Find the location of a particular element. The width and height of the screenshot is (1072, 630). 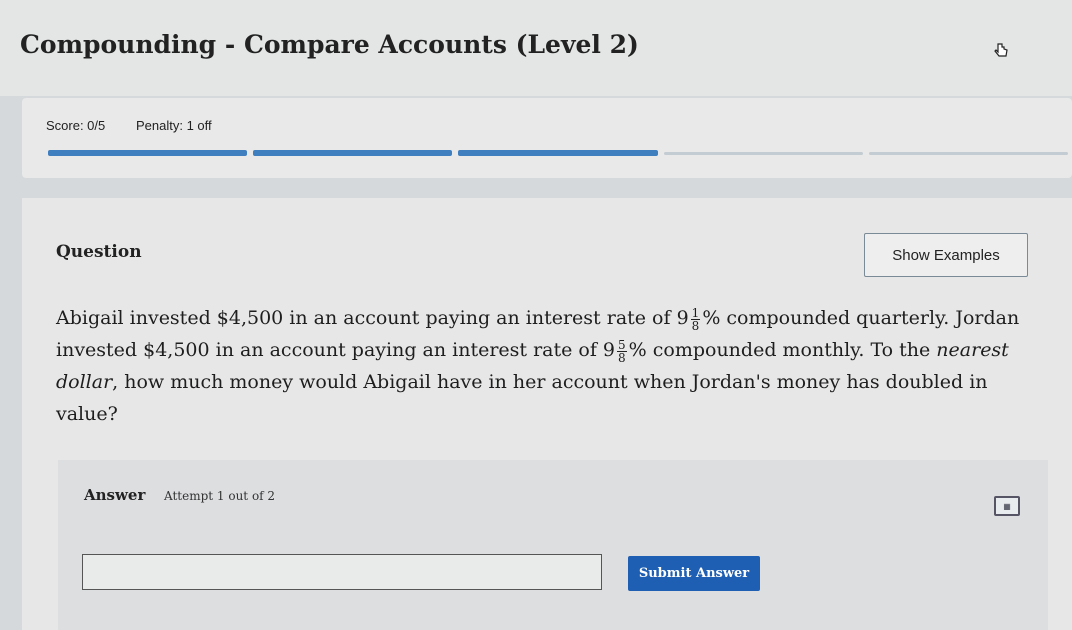

progress-bar is located at coordinates (558, 153).